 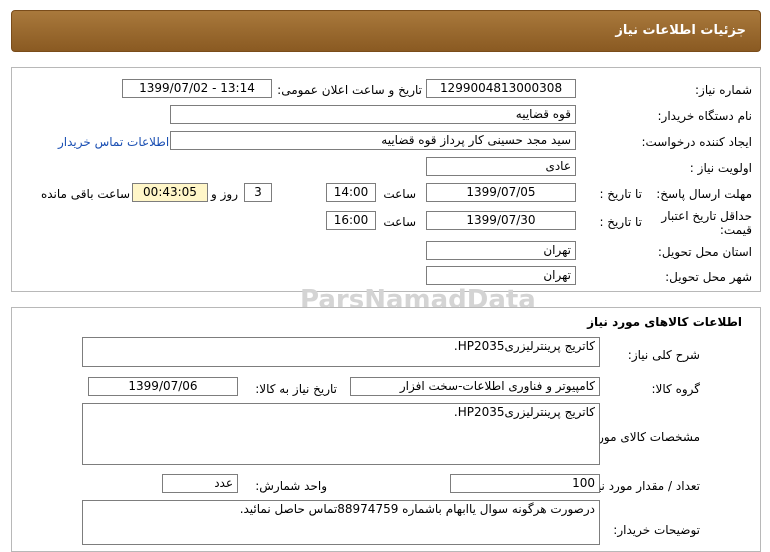 What do you see at coordinates (258, 192) in the screenshot?
I see `days-remaining-field: 3` at bounding box center [258, 192].